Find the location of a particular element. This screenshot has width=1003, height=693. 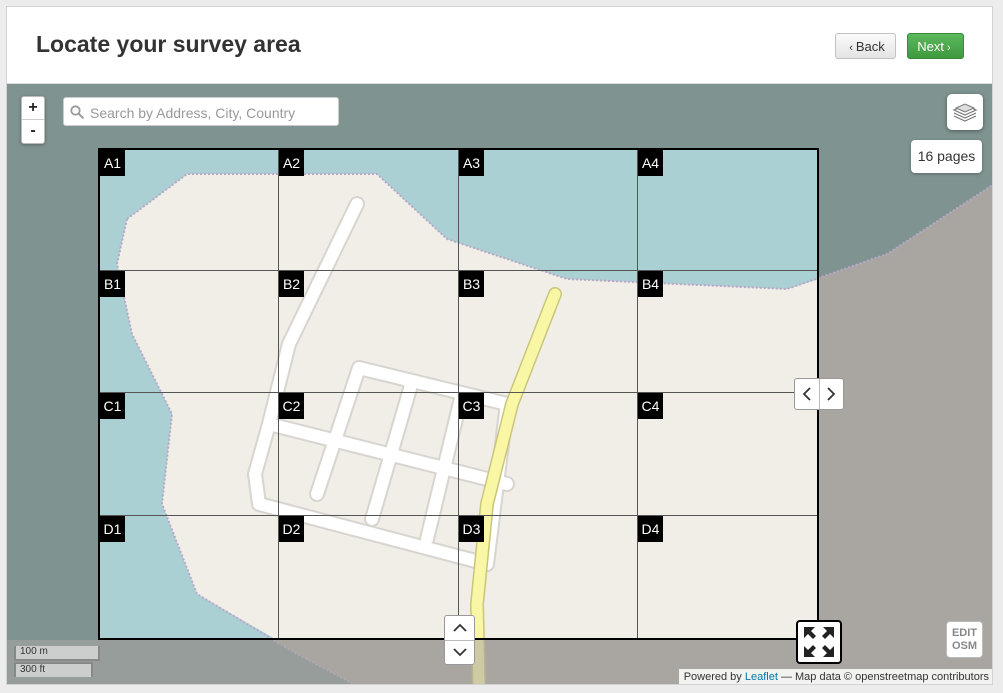

search-input is located at coordinates (210, 112).